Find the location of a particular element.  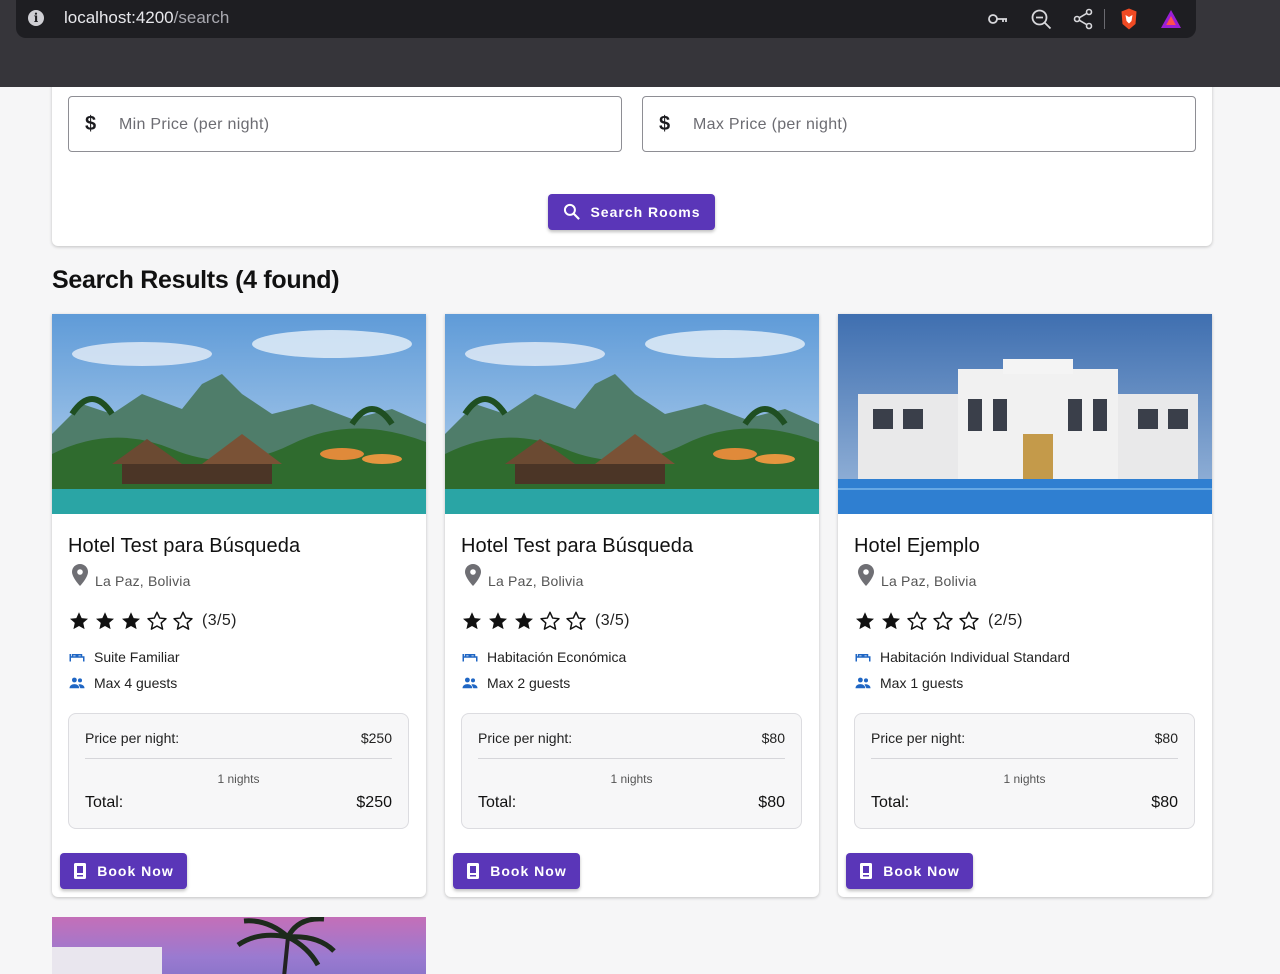

room-type: Habitación Individual Standard is located at coordinates (962, 657).